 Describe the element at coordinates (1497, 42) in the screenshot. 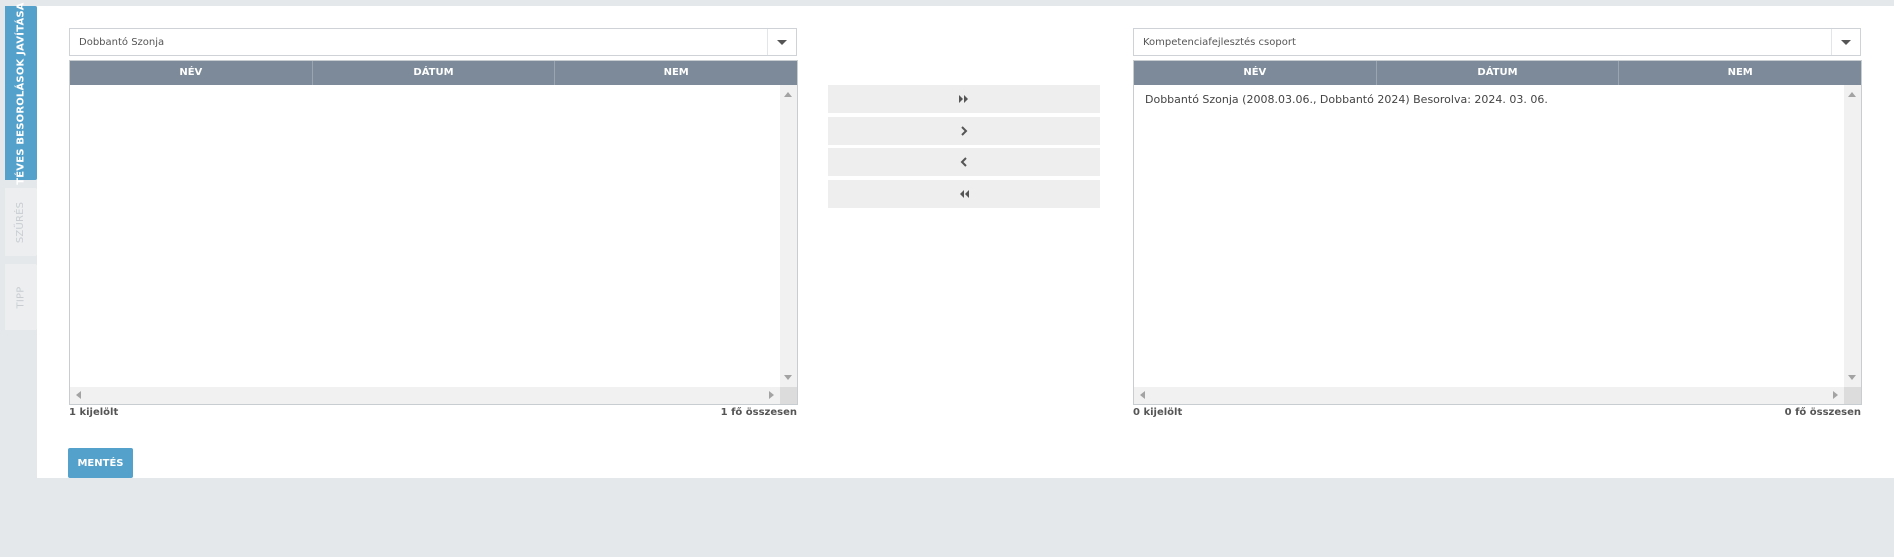

I see `right-group-select: Kompetenciafejlesztés csoport` at that location.